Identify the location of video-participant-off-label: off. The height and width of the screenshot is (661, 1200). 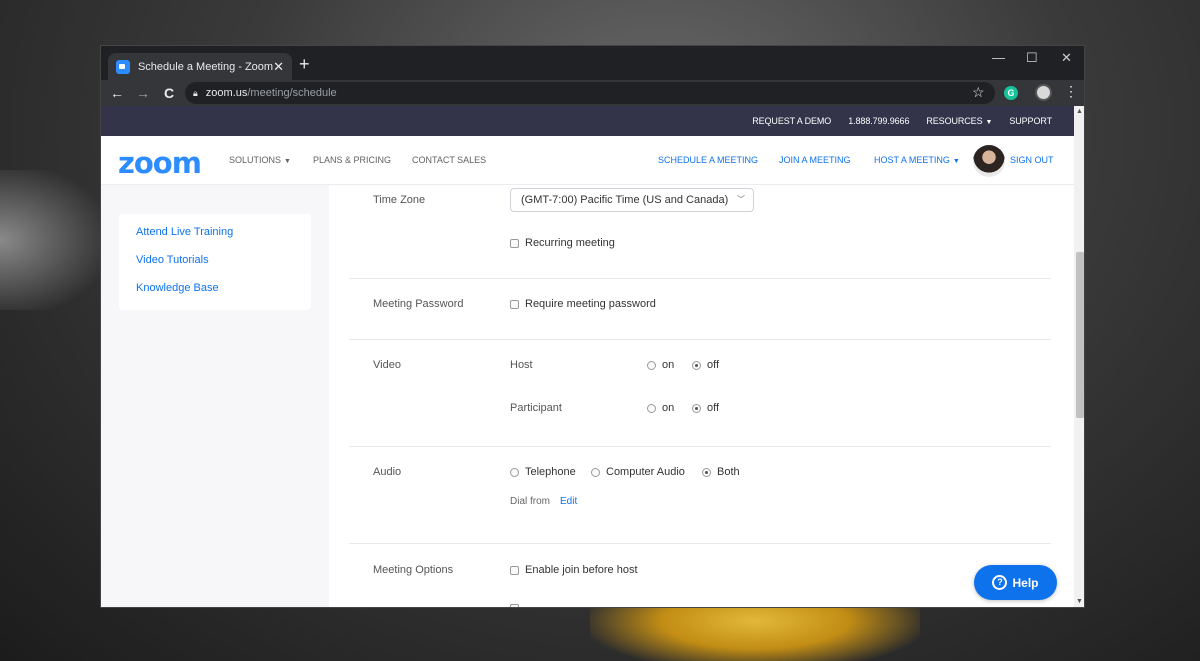
(713, 408).